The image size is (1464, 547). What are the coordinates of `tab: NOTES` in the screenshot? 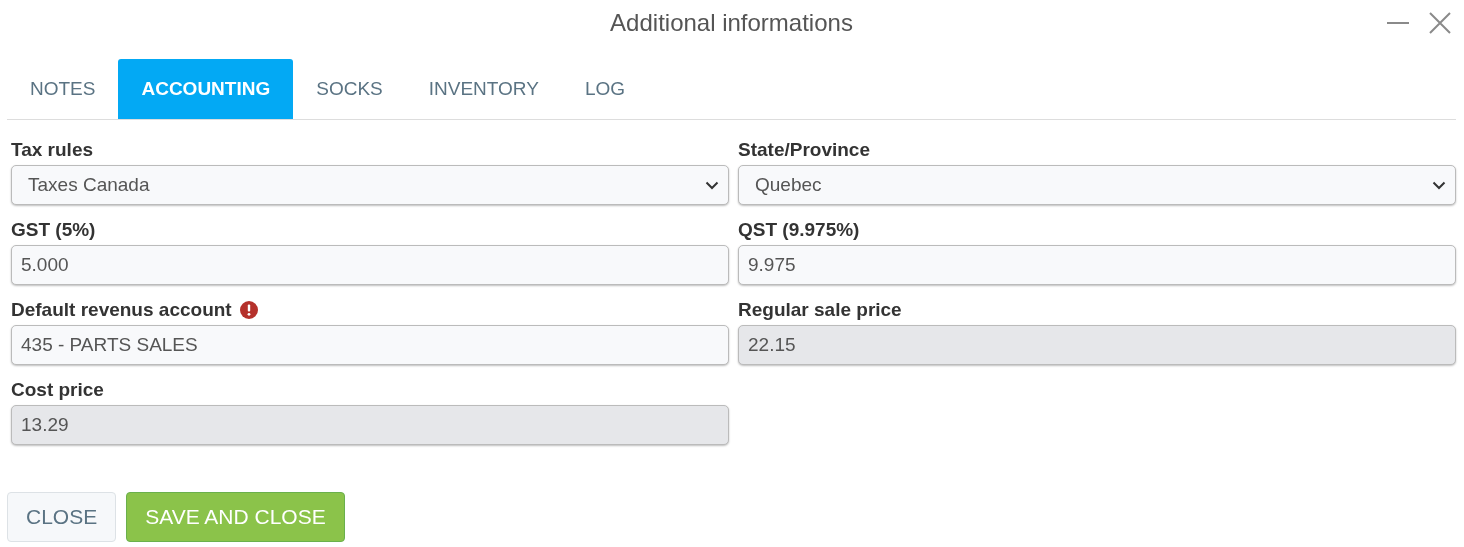 It's located at (63, 89).